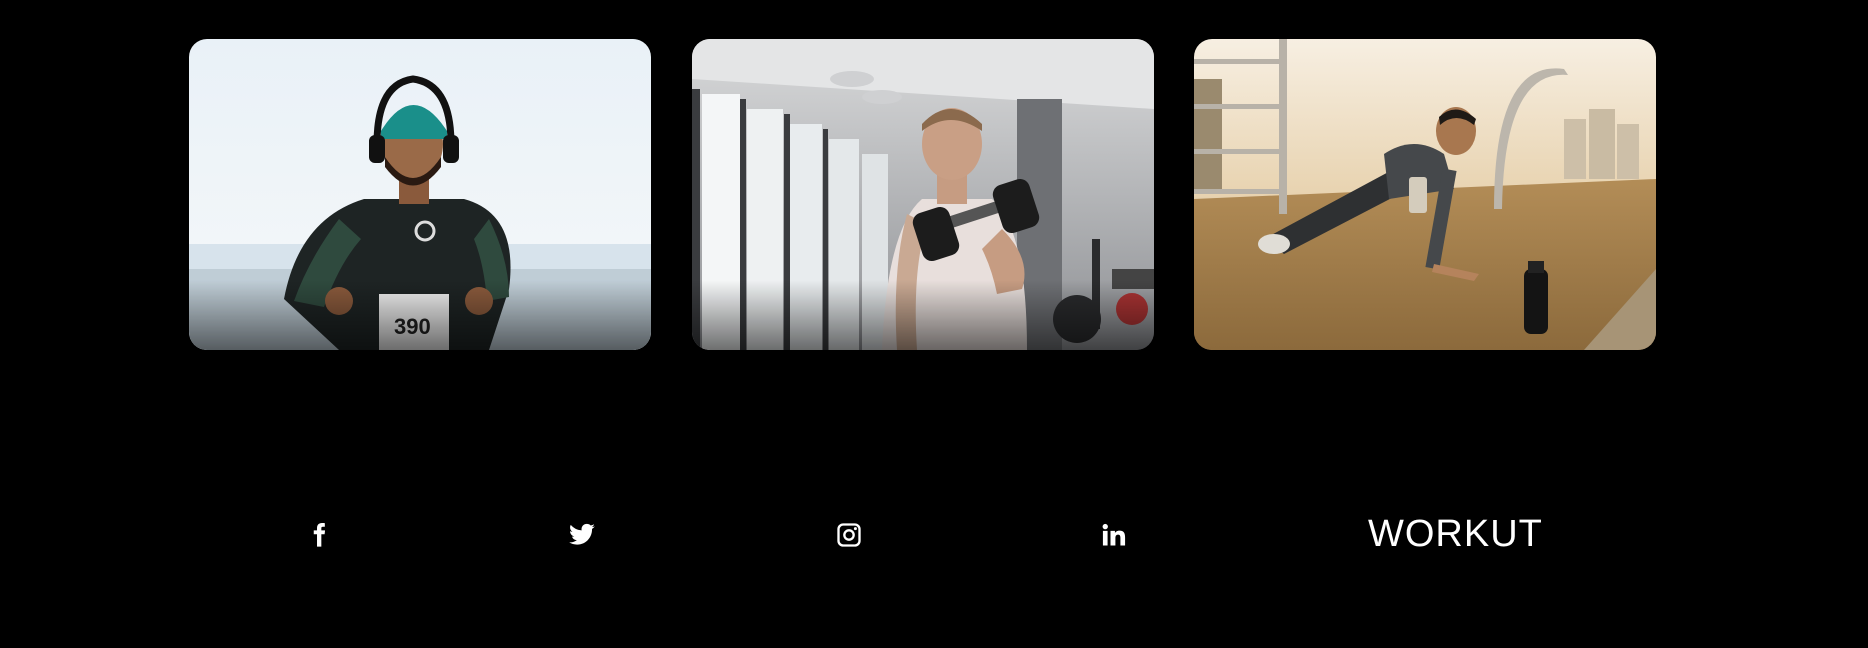  I want to click on linkedin-icon, so click(1114, 534).